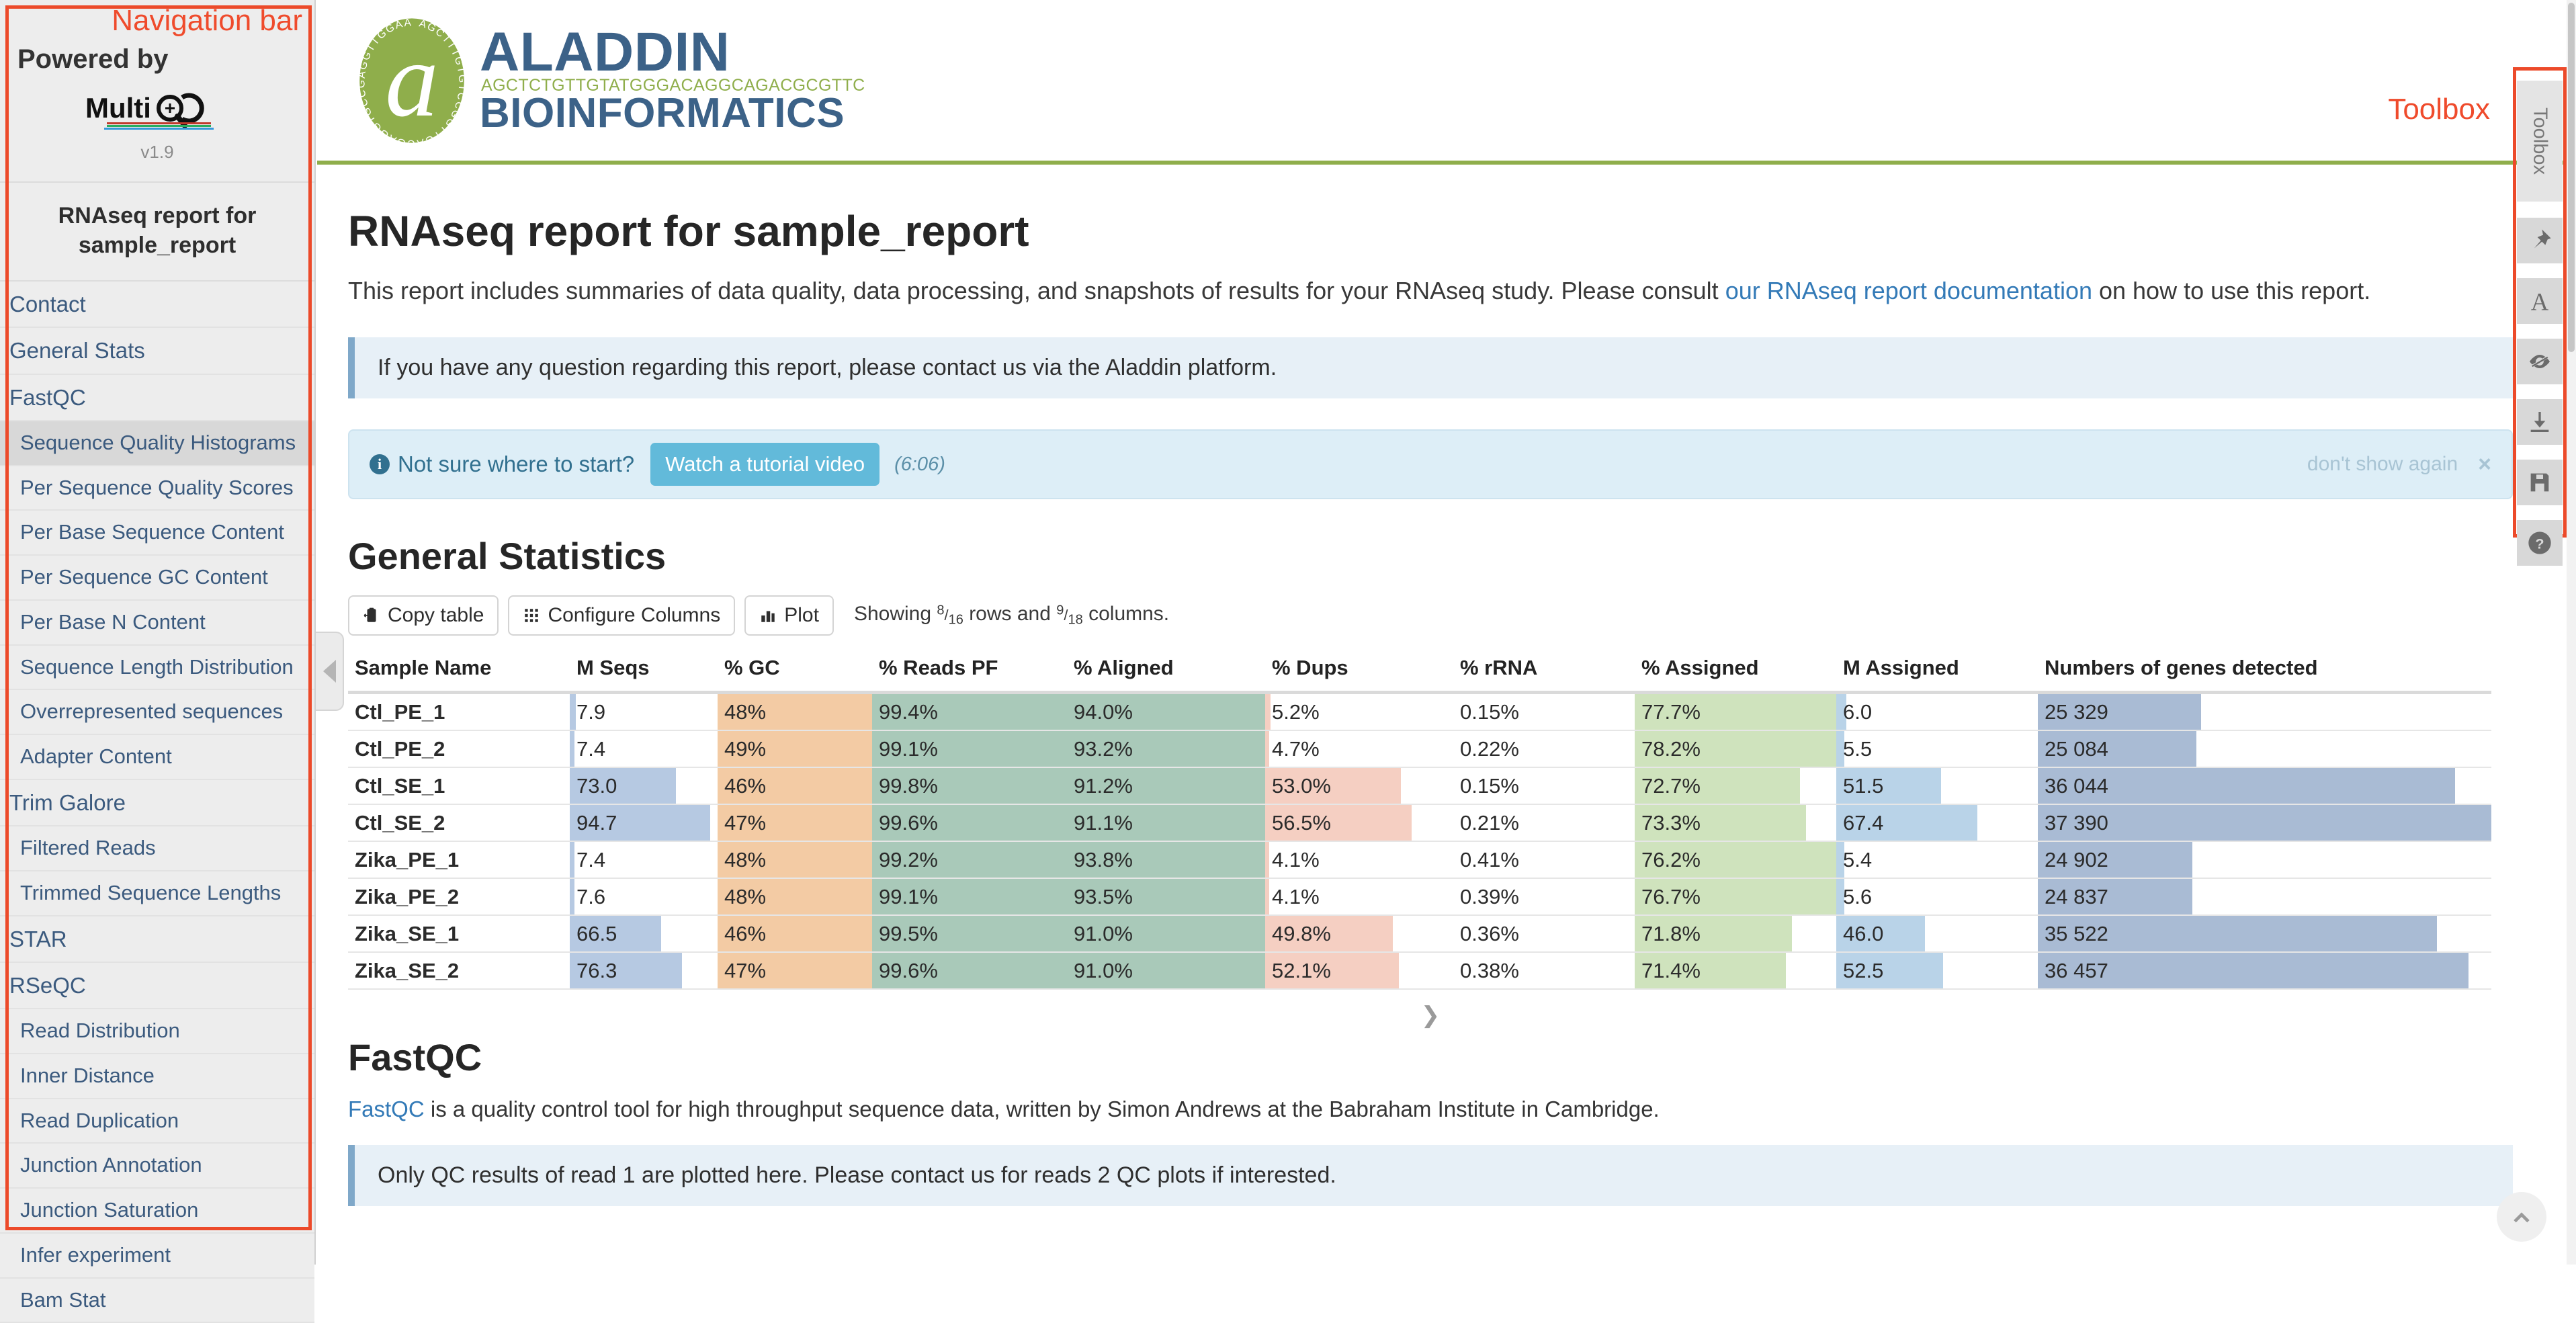 Image resolution: width=2576 pixels, height=1323 pixels. Describe the element at coordinates (969, 860) in the screenshot. I see `data-cell: 99.2%` at that location.